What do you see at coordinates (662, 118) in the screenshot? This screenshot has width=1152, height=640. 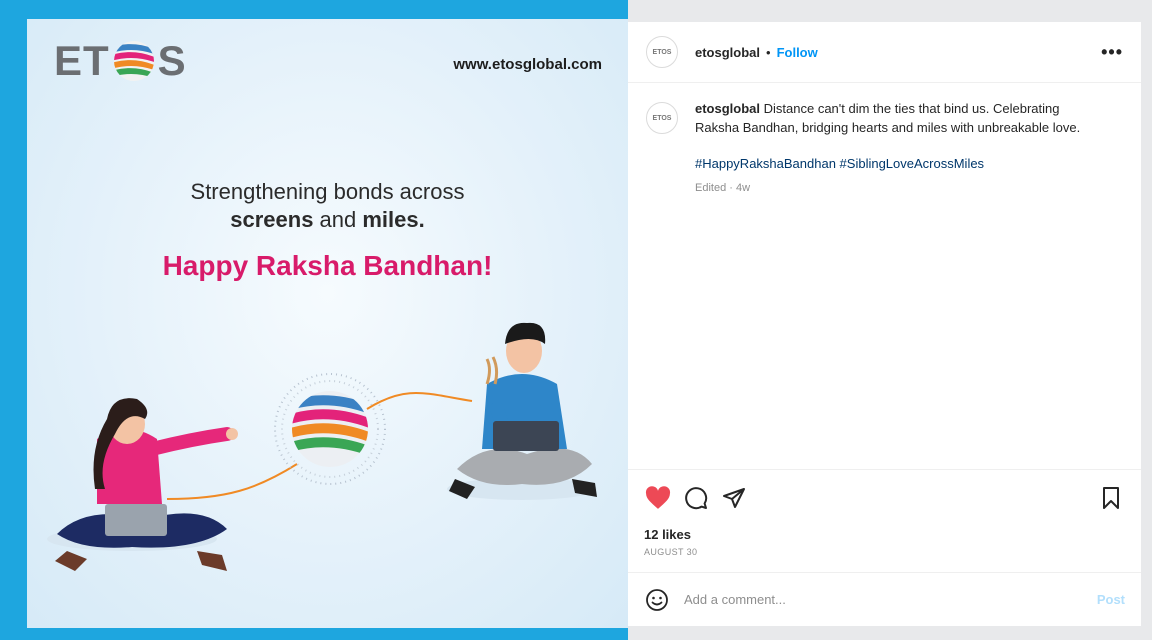 I see `caption-avatar: ETOS` at bounding box center [662, 118].